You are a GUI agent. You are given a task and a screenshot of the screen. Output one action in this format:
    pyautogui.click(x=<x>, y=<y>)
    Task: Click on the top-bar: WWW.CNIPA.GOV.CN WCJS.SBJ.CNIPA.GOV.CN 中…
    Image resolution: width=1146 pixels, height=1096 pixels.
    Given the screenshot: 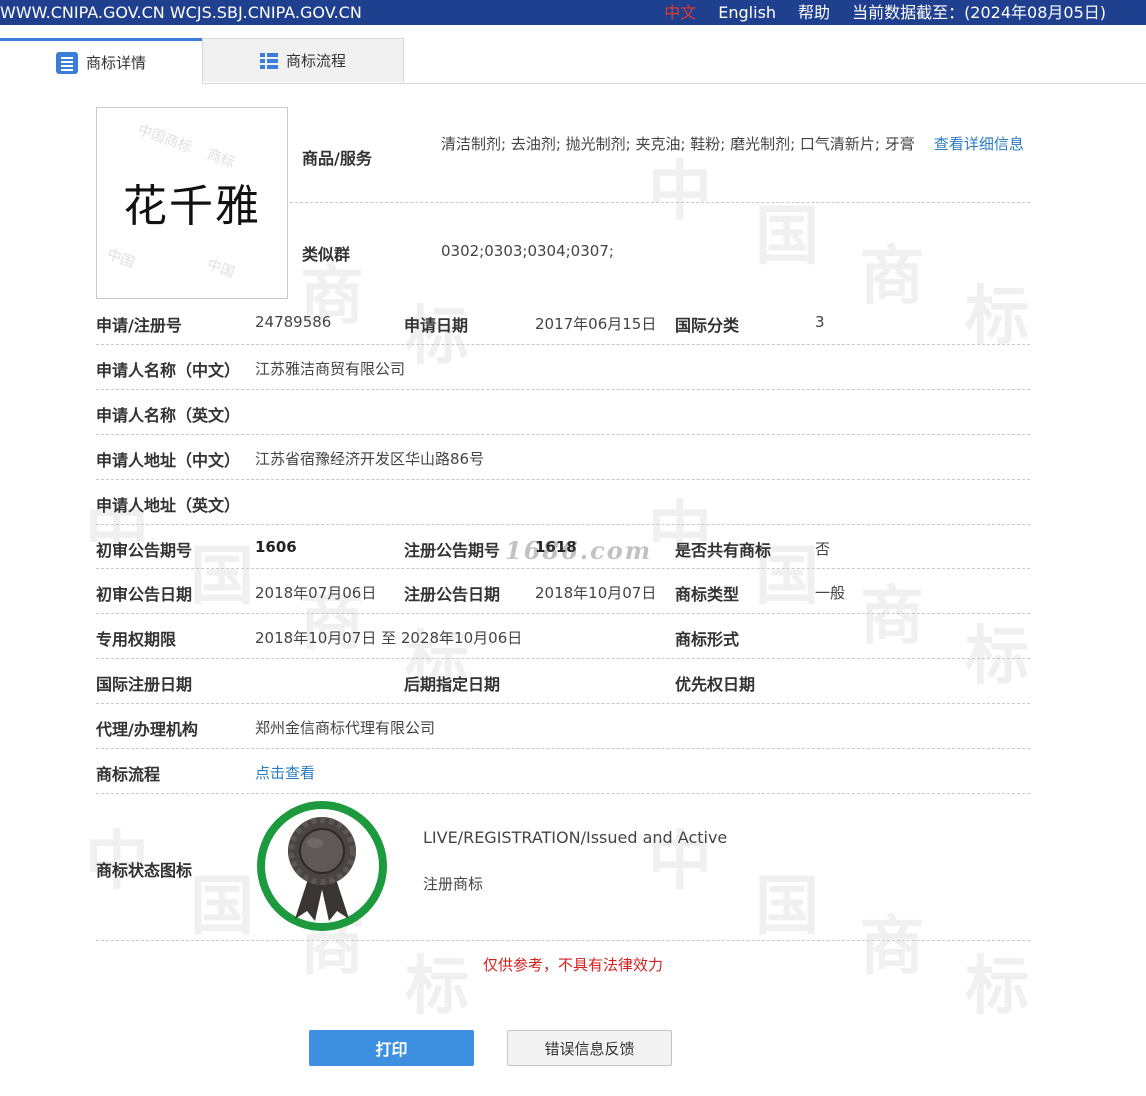 What is the action you would take?
    pyautogui.click(x=573, y=12)
    